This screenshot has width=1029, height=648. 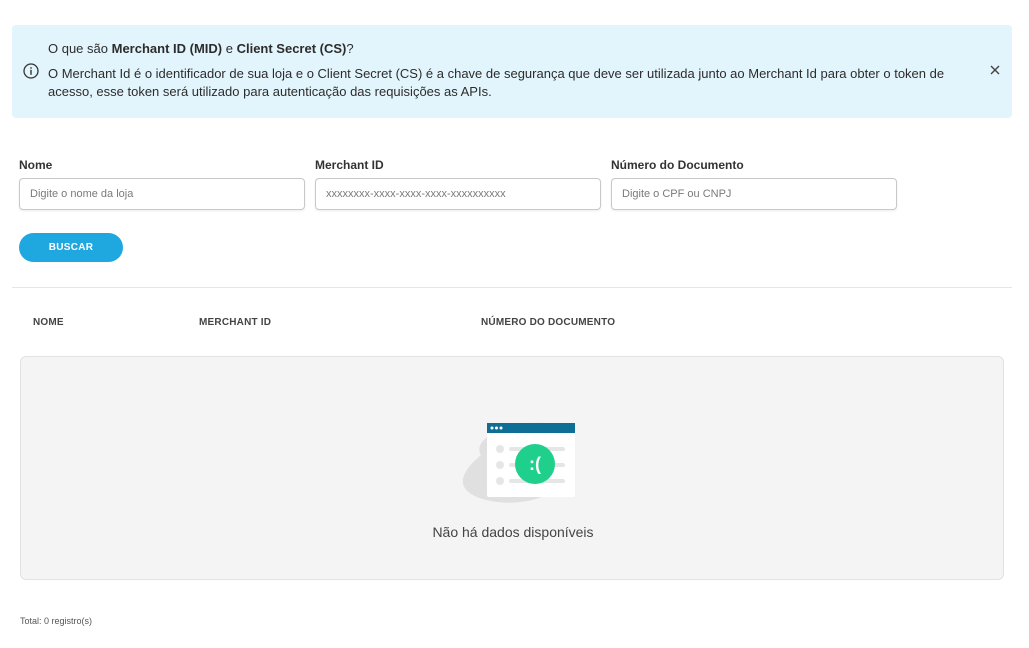 I want to click on column-header-name: NOME, so click(x=48, y=322).